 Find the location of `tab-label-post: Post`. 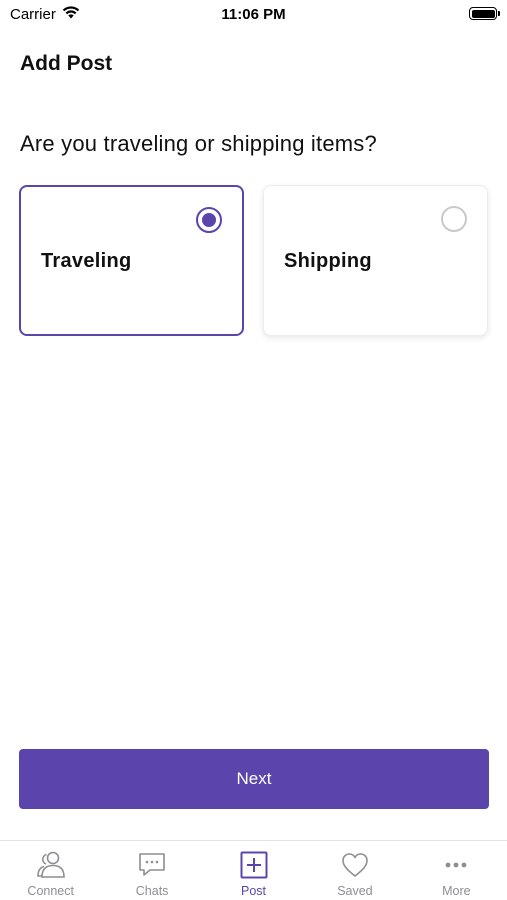

tab-label-post: Post is located at coordinates (254, 891).